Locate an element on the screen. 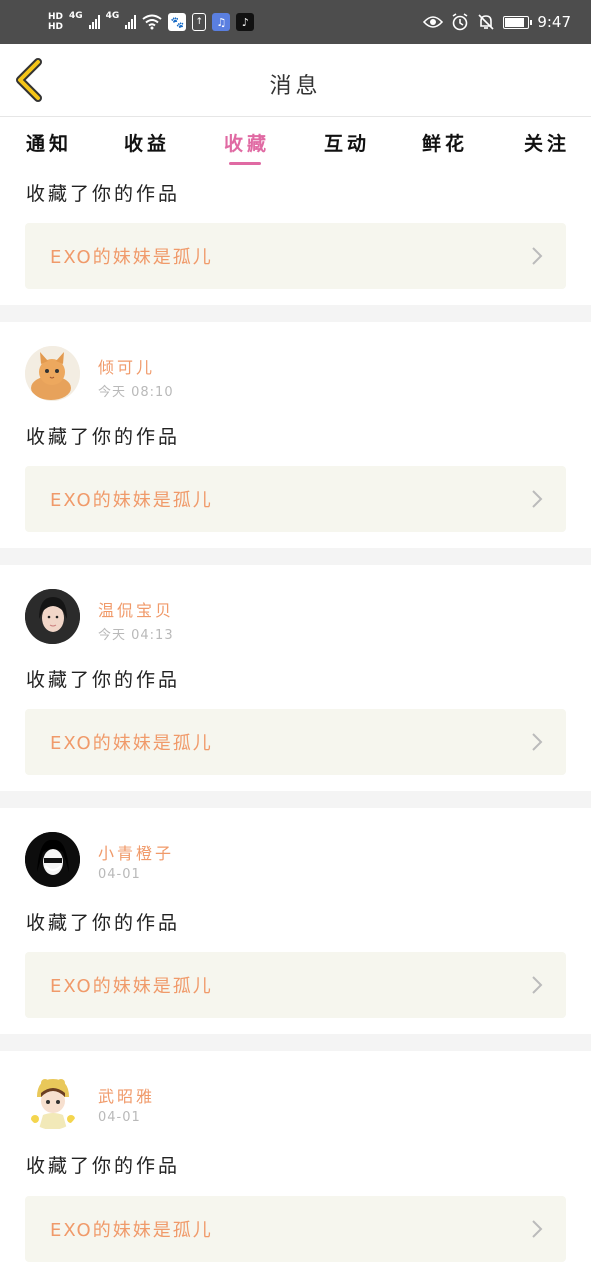  username: 温侃宝贝 is located at coordinates (136, 609).